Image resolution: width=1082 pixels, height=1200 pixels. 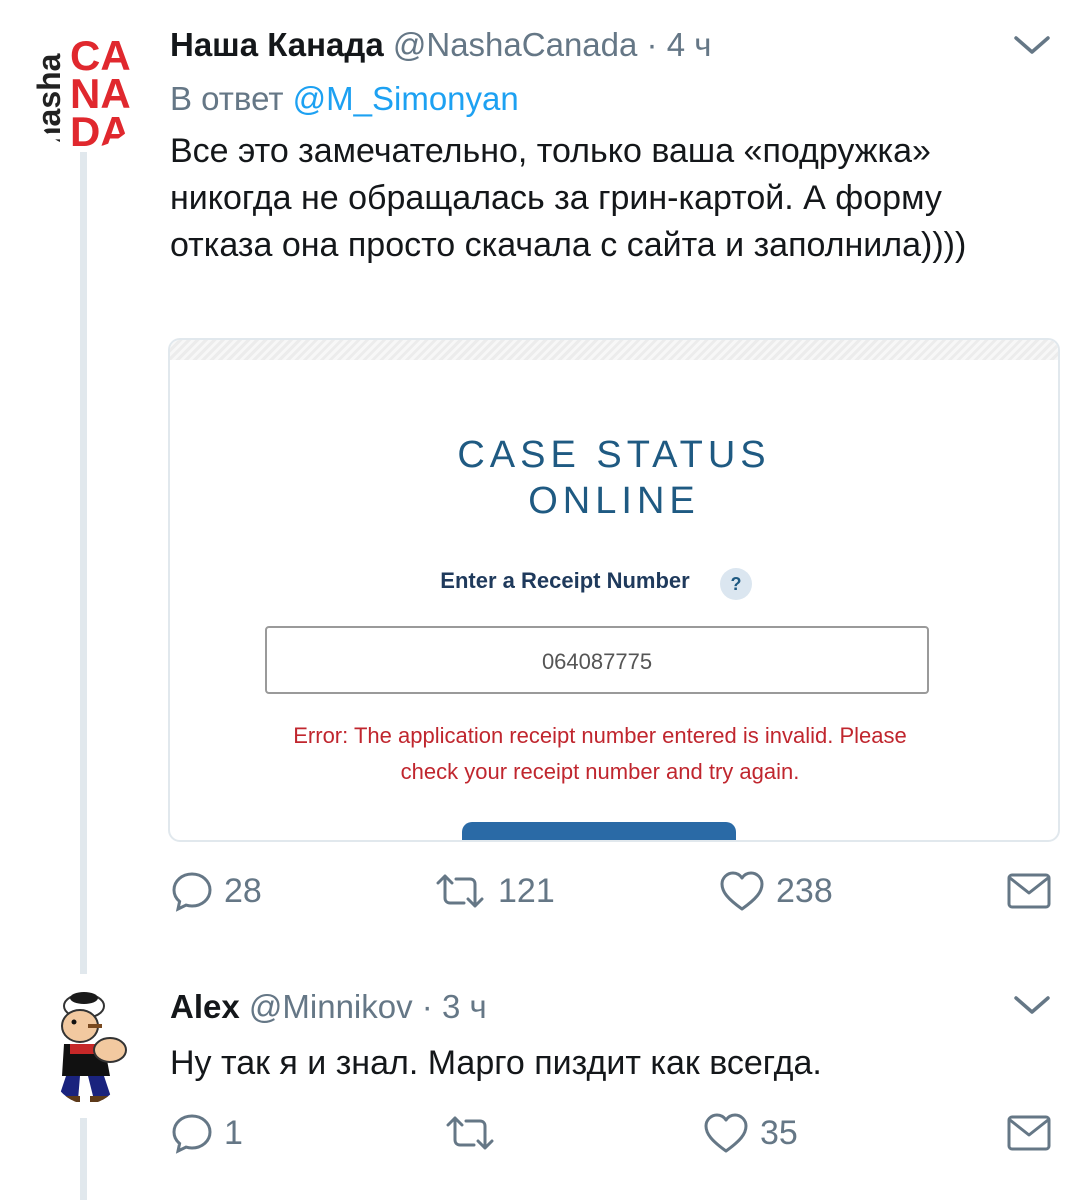 I want to click on error-line-2: check your receipt number and try again., so click(x=600, y=771).